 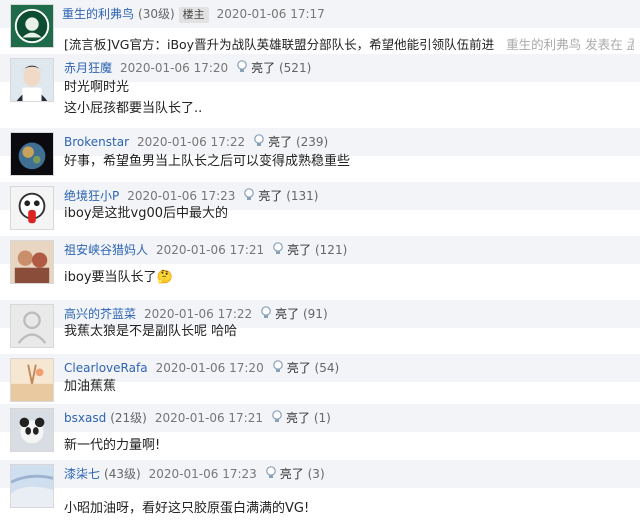 I want to click on comment-meta: ClearloveRafa 2020-01-06 17:20 亮了 (54), so click(x=201, y=368).